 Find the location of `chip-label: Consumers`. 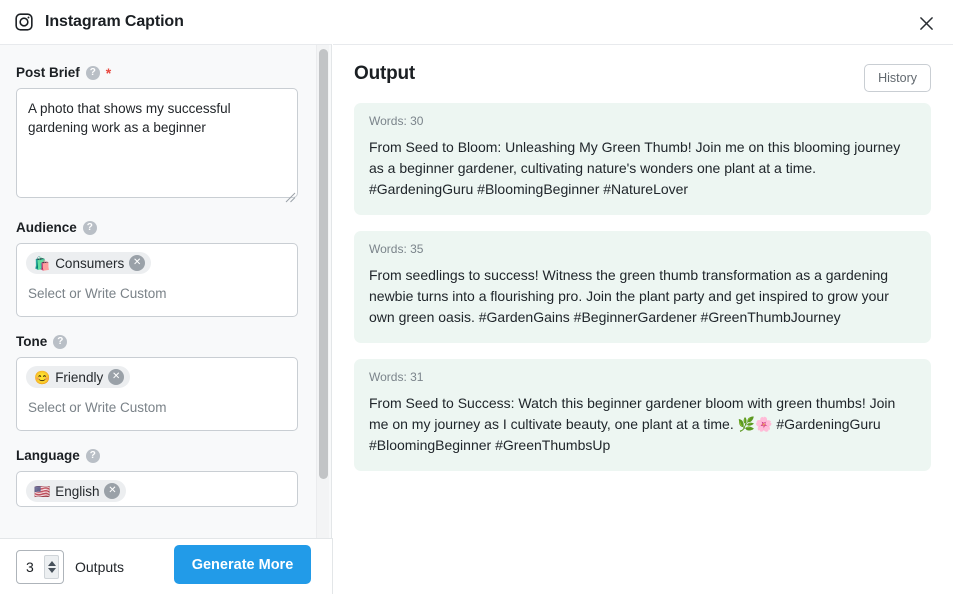

chip-label: Consumers is located at coordinates (90, 263).